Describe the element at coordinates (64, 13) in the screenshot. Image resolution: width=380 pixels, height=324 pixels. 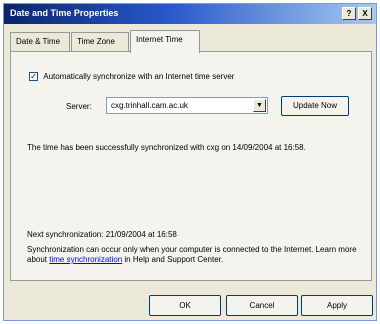
I see `window-title: Date and Time Properties` at that location.